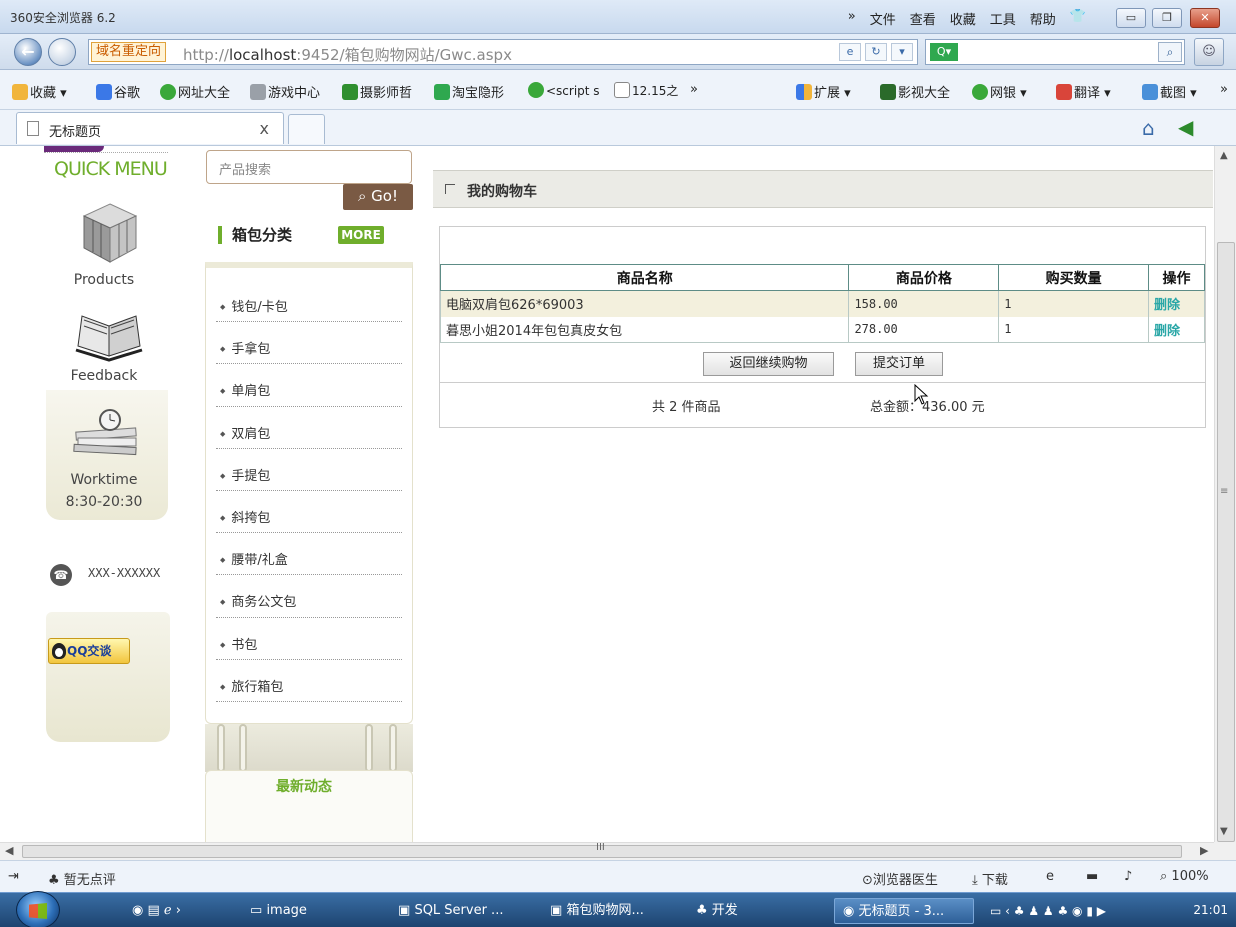 This screenshot has height=927, width=1236. What do you see at coordinates (75, 132) in the screenshot?
I see `tab-label: 无标题页` at bounding box center [75, 132].